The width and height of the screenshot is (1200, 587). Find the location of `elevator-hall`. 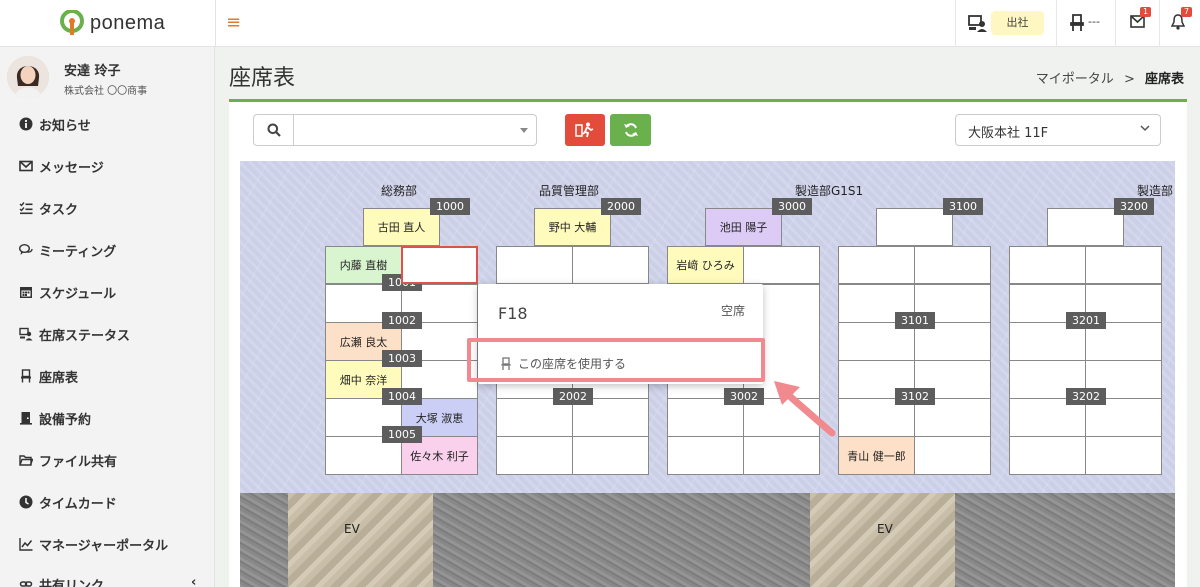

elevator-hall is located at coordinates (360, 540).